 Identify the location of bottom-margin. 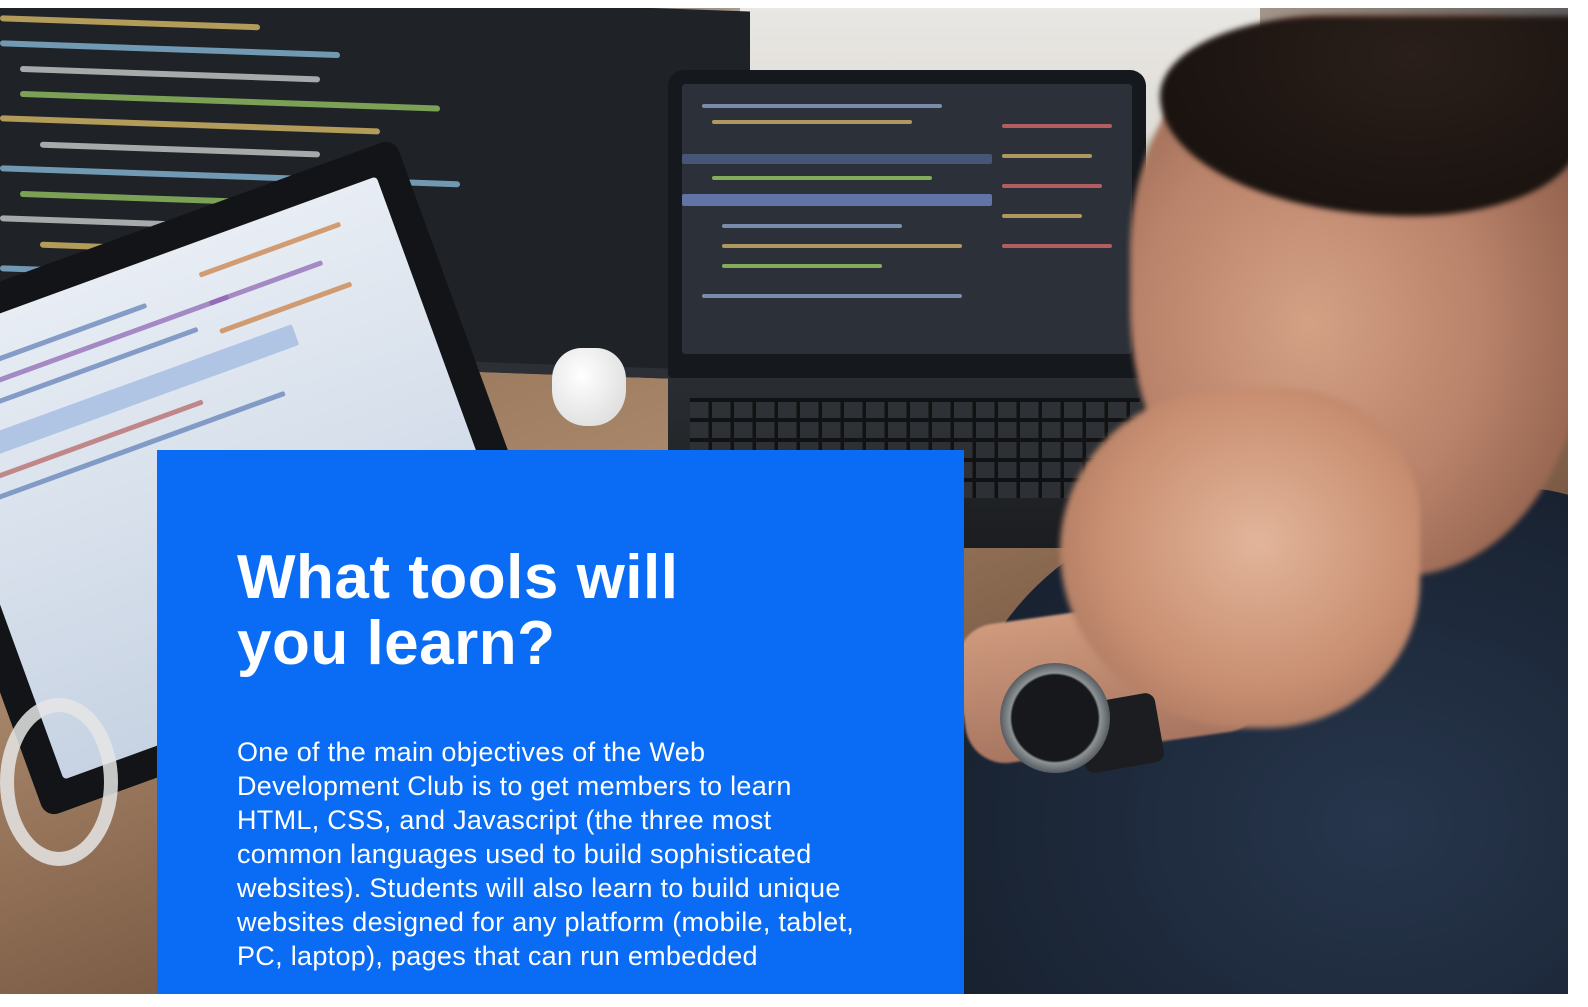
(794, 1000).